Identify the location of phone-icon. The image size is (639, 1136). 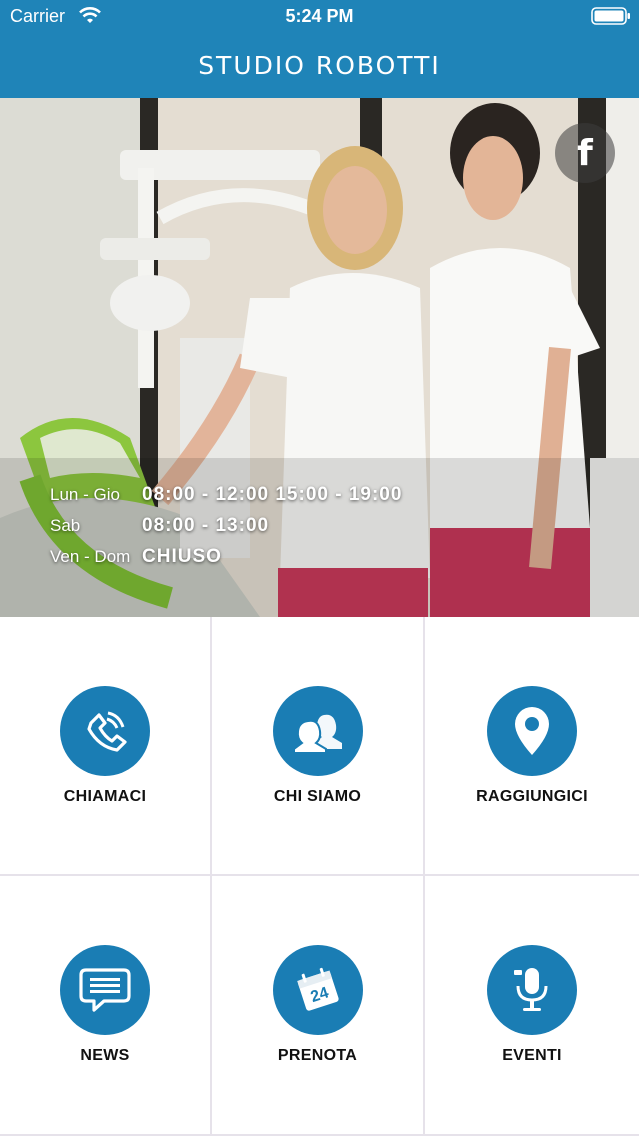
(107, 731).